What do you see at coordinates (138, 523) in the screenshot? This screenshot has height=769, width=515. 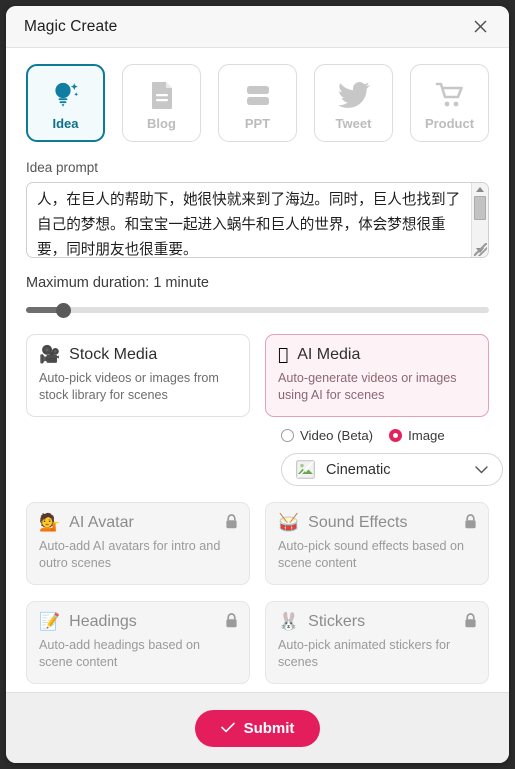 I see `card-header: 💁 AI Avatar` at bounding box center [138, 523].